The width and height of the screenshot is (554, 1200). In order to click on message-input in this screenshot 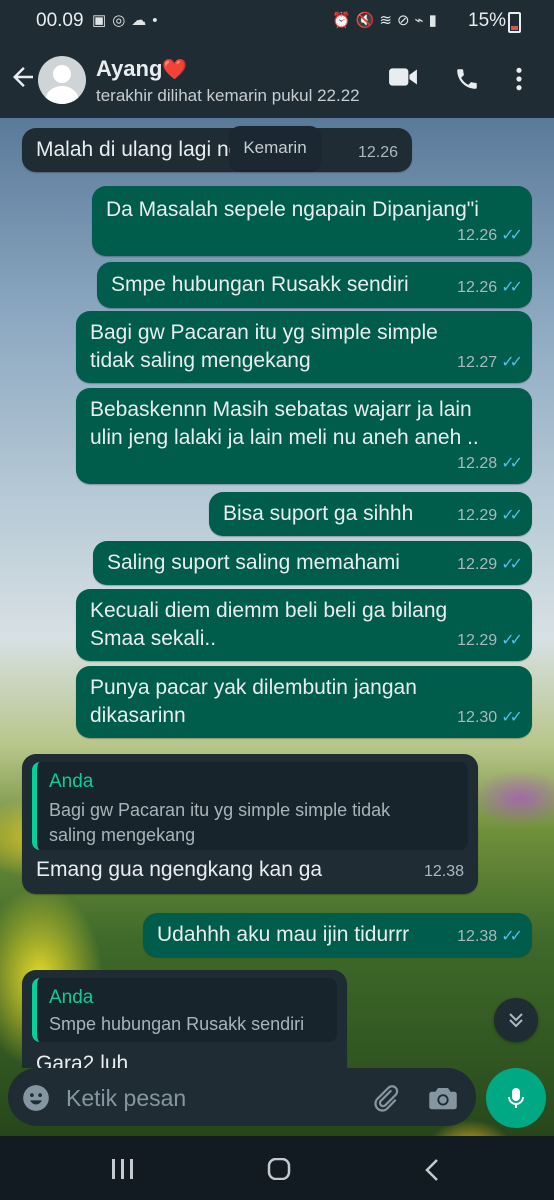, I will do `click(216, 1098)`.